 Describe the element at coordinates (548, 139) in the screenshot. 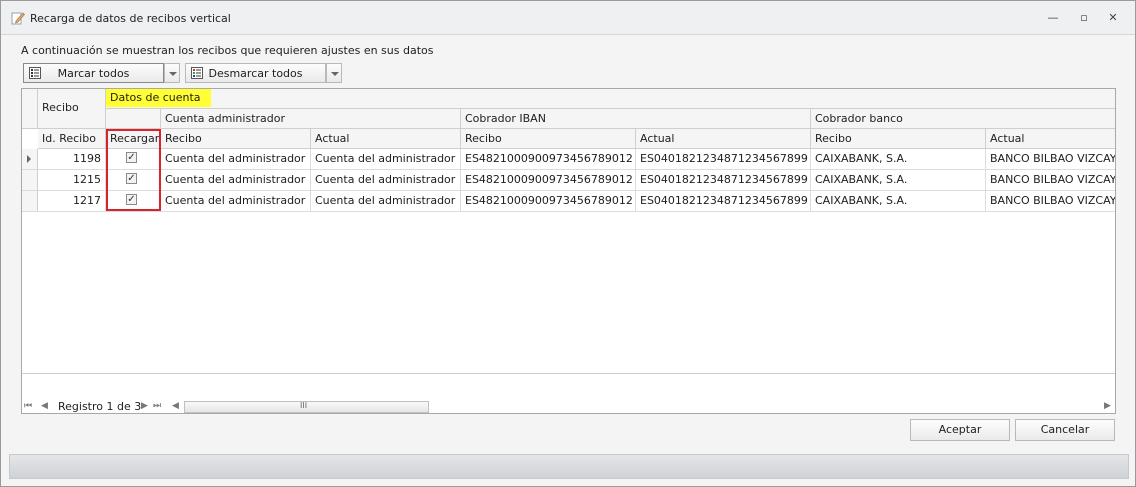

I see `column-header-iban-recibo: Recibo` at that location.